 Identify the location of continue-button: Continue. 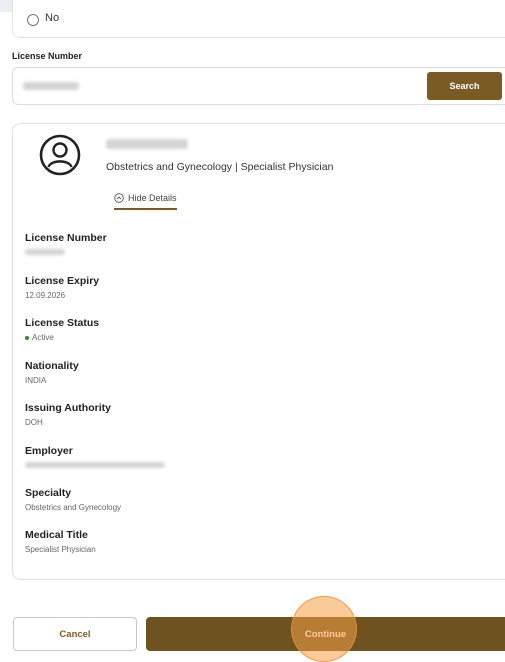
(325, 634).